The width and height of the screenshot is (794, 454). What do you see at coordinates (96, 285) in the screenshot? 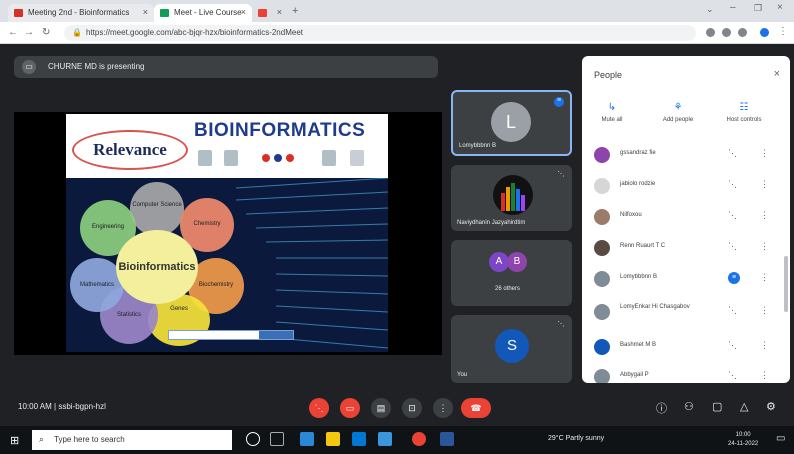
I see `petal-label: Mathematics` at bounding box center [96, 285].